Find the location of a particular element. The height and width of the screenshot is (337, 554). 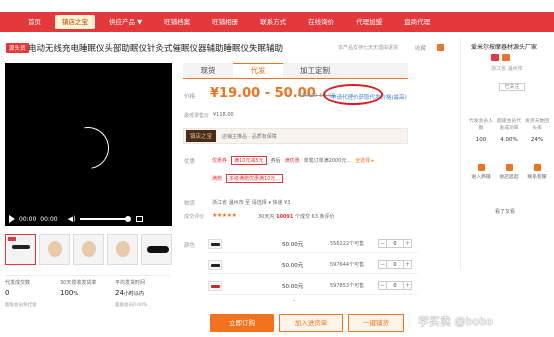

store-icon is located at coordinates (509, 167).